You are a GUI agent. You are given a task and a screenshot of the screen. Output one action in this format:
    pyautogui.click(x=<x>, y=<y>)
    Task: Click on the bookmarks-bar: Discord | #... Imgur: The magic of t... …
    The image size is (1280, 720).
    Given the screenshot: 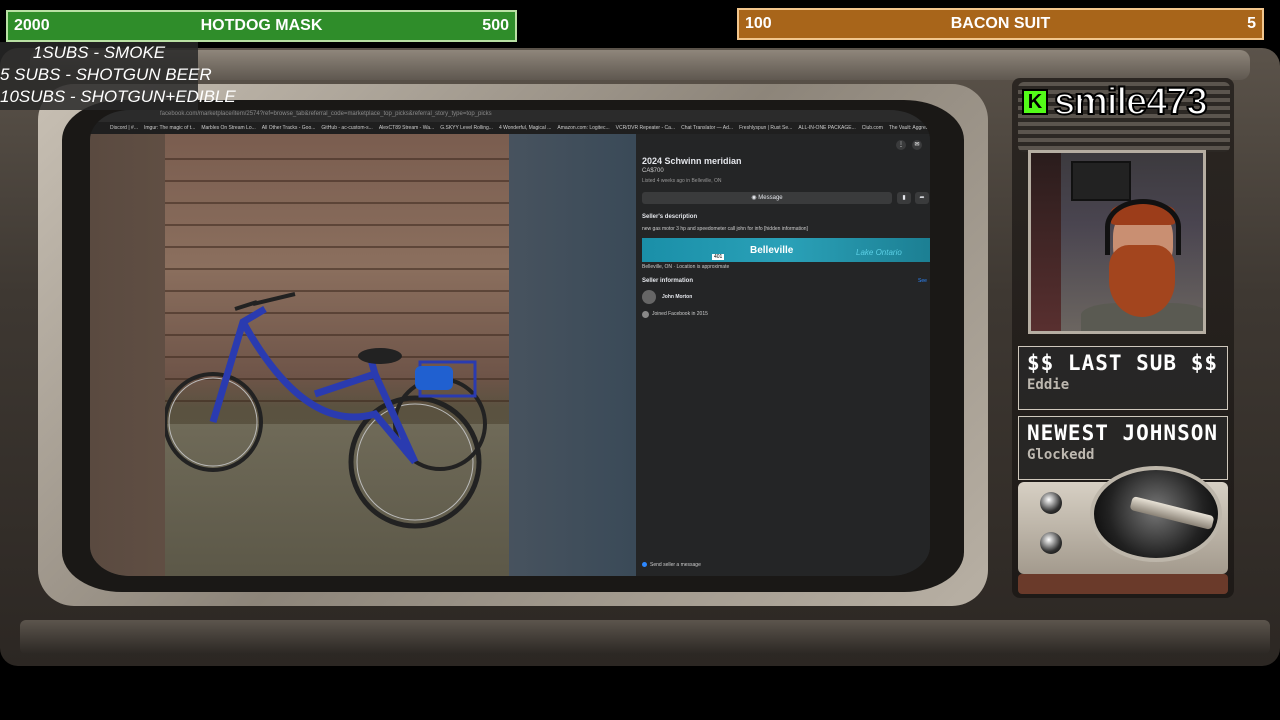 What is the action you would take?
    pyautogui.click(x=510, y=128)
    